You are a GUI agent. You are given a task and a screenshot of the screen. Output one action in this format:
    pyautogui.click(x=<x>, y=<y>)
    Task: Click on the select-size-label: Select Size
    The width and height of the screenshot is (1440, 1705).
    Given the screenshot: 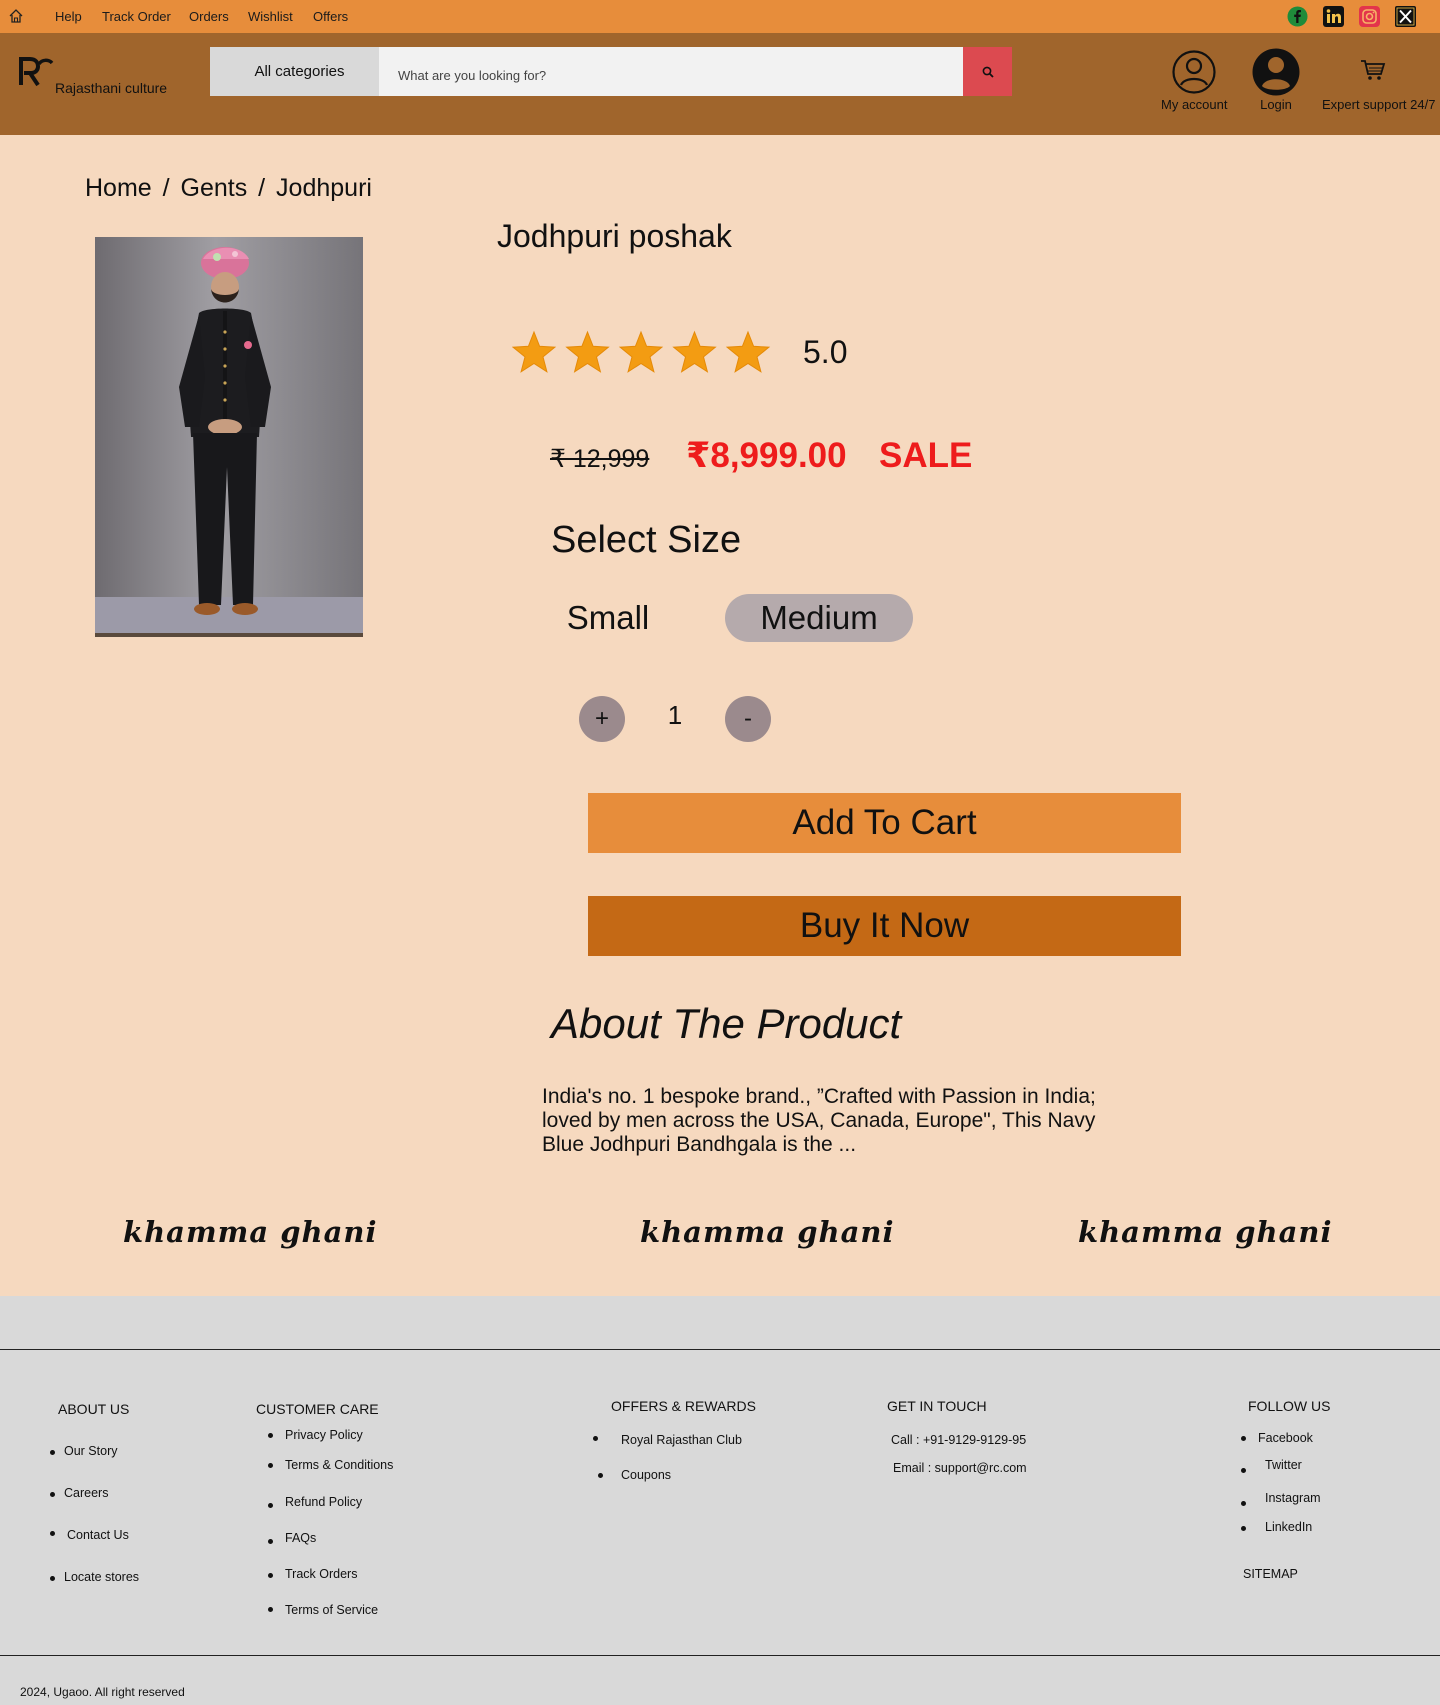 What is the action you would take?
    pyautogui.click(x=646, y=540)
    